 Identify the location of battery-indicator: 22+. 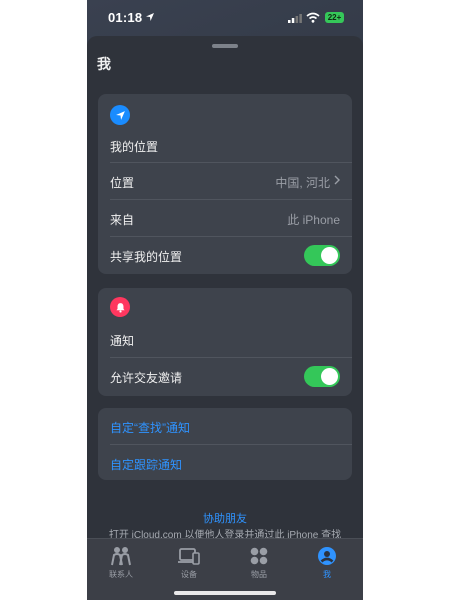
(334, 17).